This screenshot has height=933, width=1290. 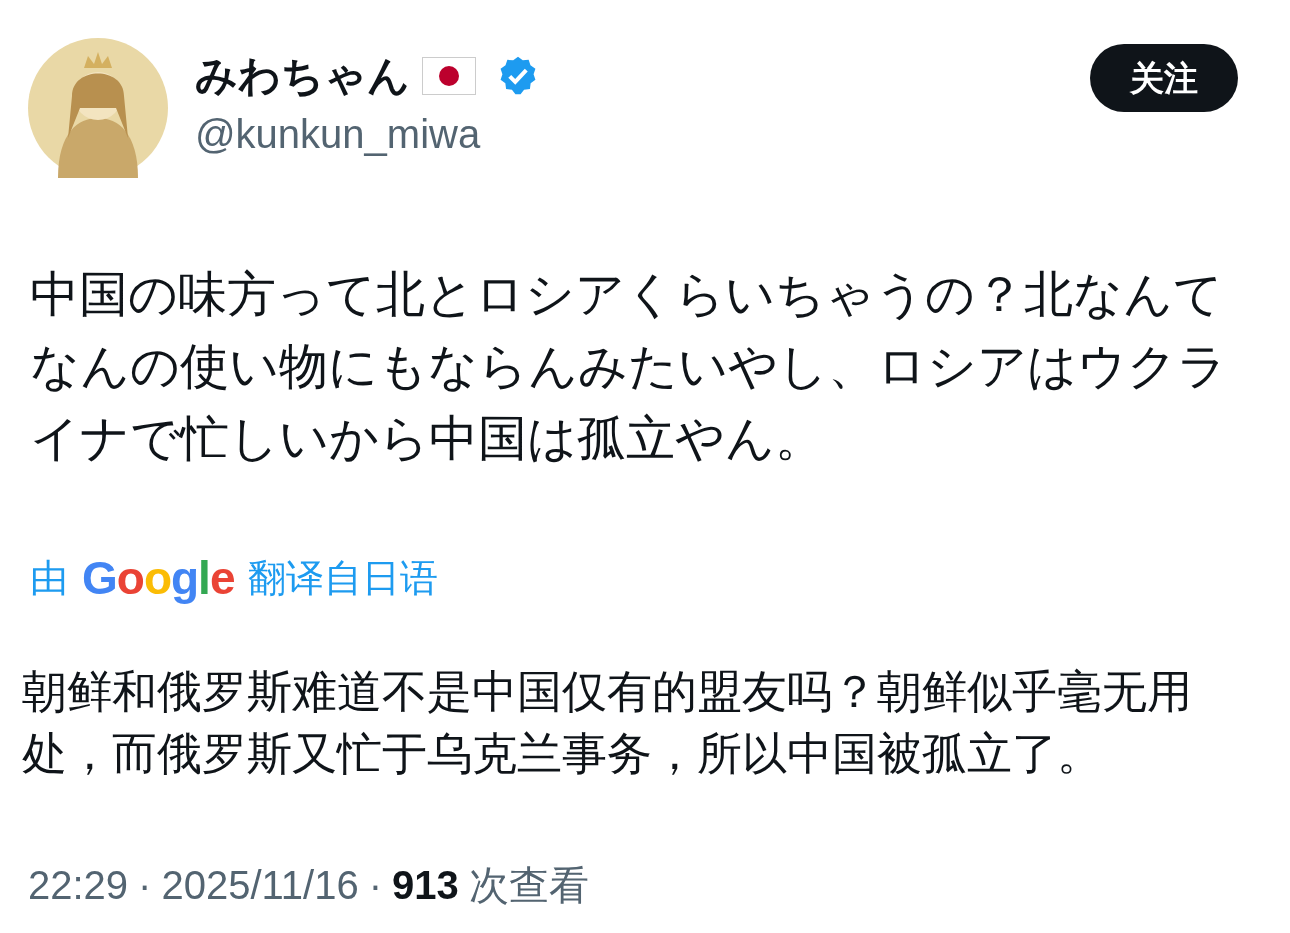 What do you see at coordinates (607, 723) in the screenshot?
I see `translated-text: 朝鲜和俄罗斯难道不是中国仅有的盟友吗？朝鲜似乎毫无用处，而俄罗斯又忙于乌克兰事务，所以中国被孤立了。` at bounding box center [607, 723].